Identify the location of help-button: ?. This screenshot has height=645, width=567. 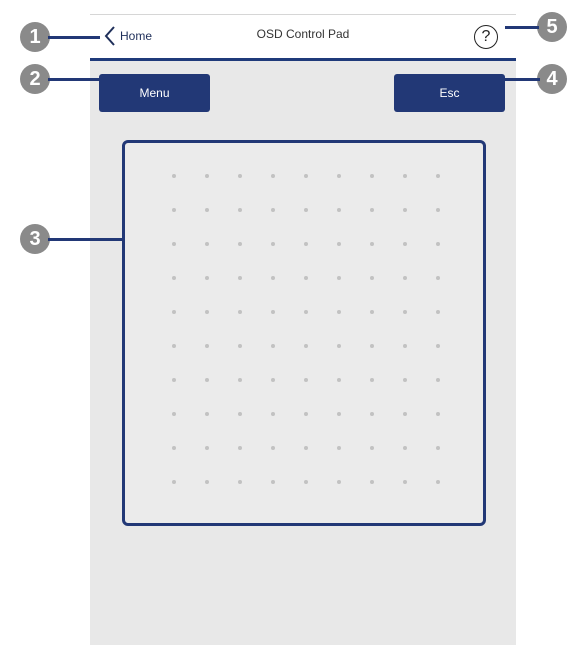
(486, 37).